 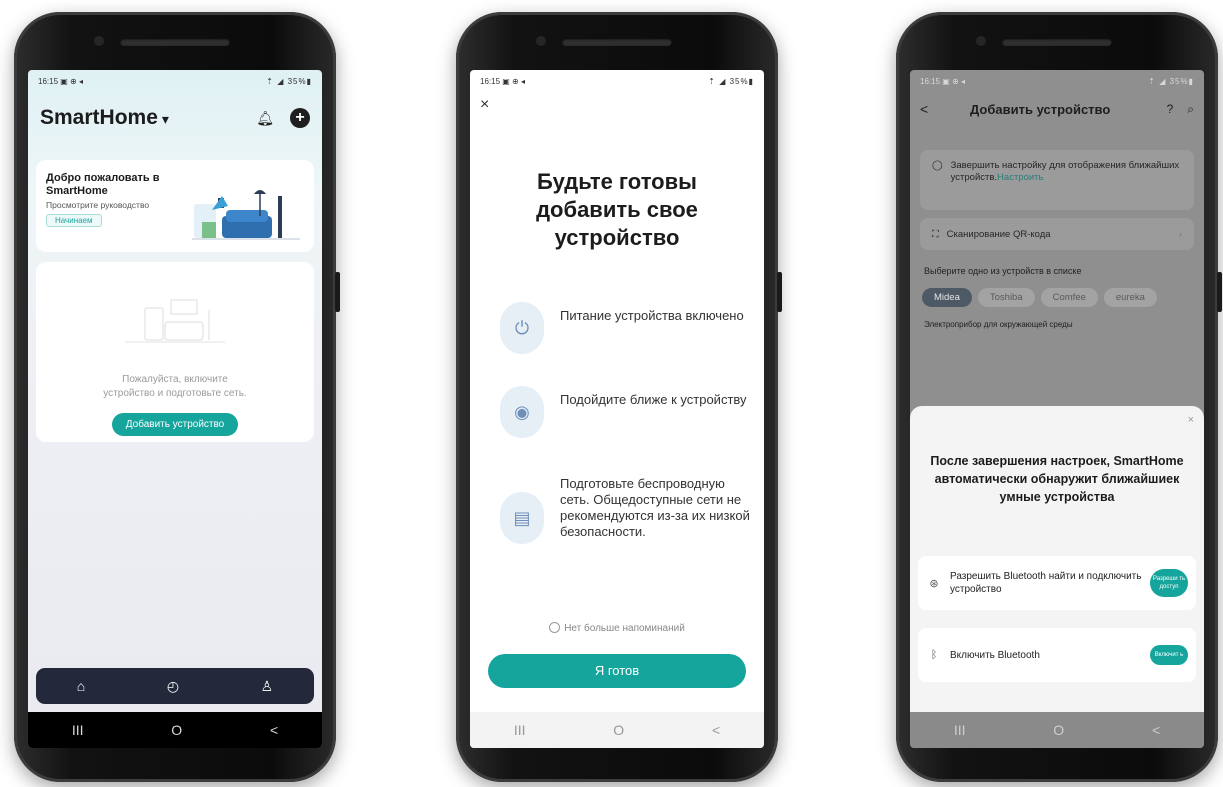 I want to click on step-text: Подойдите ближе к устройству, so click(x=653, y=399).